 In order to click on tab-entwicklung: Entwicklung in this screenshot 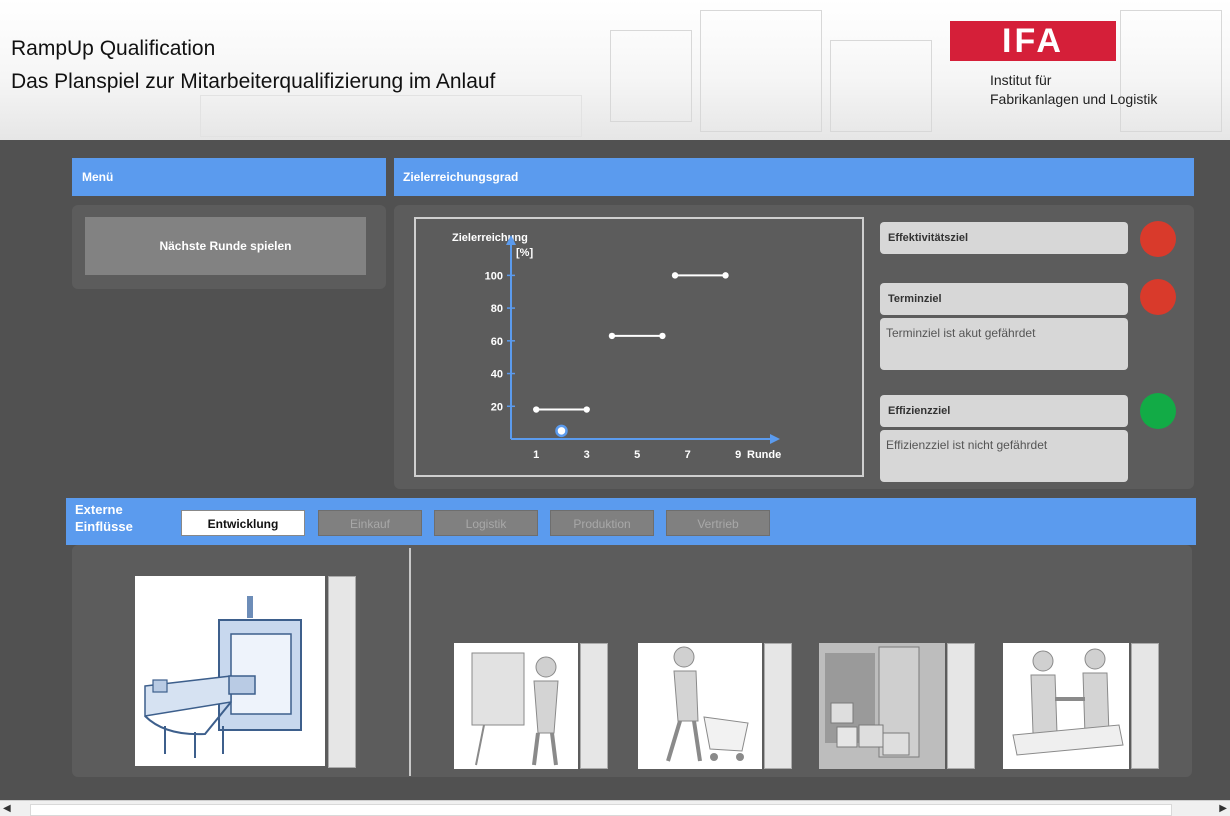, I will do `click(243, 523)`.